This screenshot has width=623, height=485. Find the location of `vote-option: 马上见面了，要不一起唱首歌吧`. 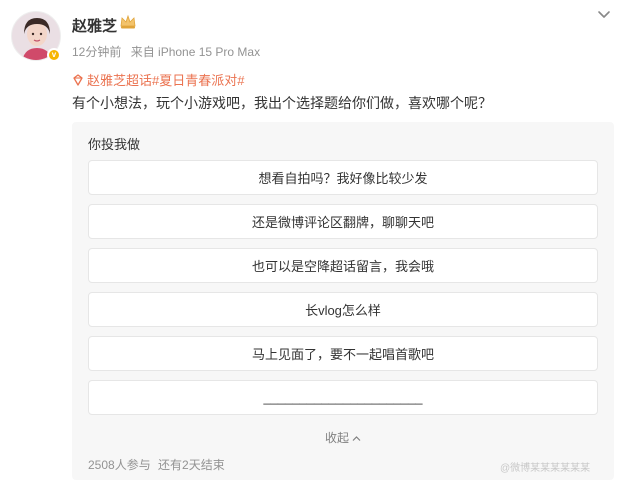

vote-option: 马上见面了，要不一起唱首歌吧 is located at coordinates (343, 353).